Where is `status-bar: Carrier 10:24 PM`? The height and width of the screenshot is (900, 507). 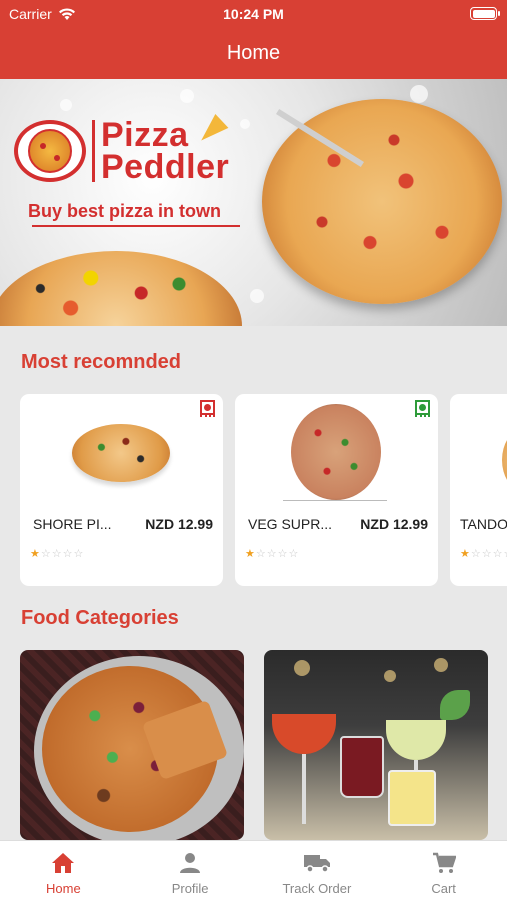 status-bar: Carrier 10:24 PM is located at coordinates (253, 14).